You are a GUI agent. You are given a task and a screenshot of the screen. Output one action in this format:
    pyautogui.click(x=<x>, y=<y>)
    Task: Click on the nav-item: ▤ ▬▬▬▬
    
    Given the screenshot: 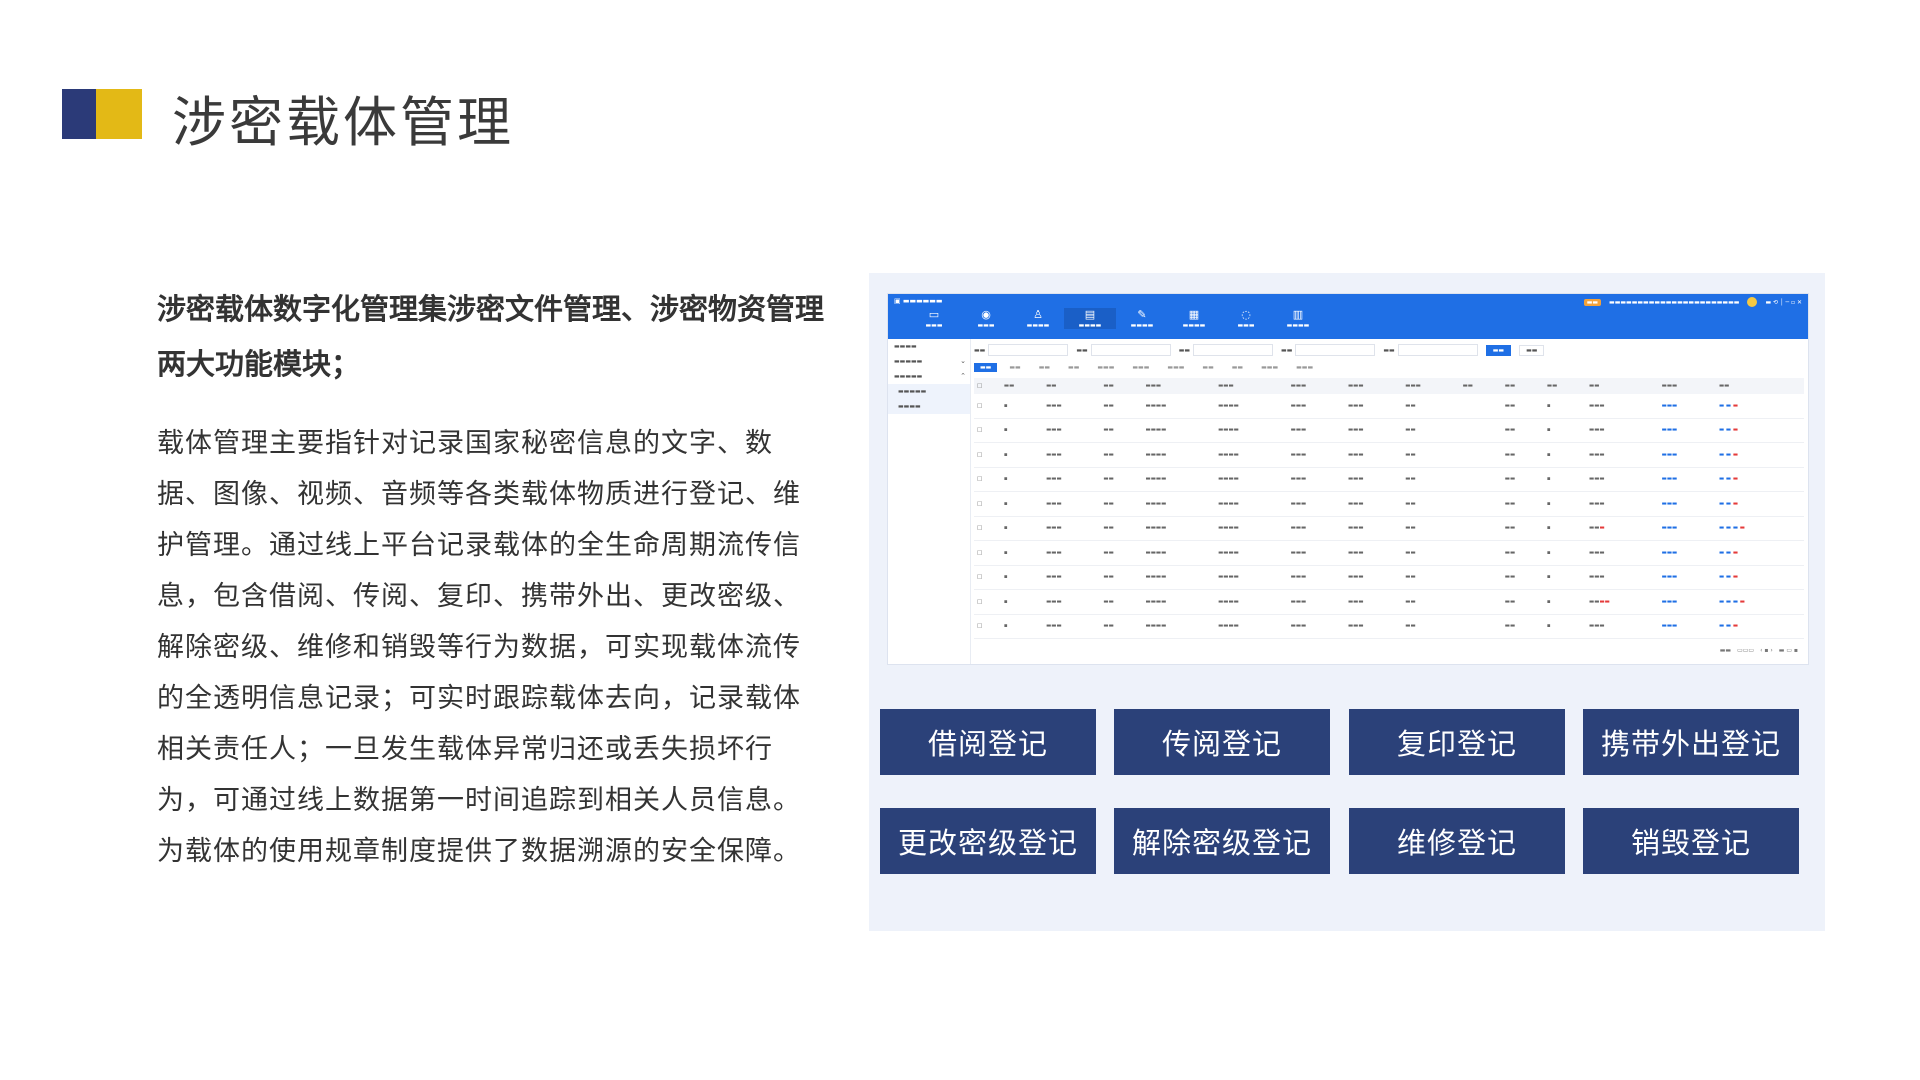 What is the action you would take?
    pyautogui.click(x=1090, y=318)
    